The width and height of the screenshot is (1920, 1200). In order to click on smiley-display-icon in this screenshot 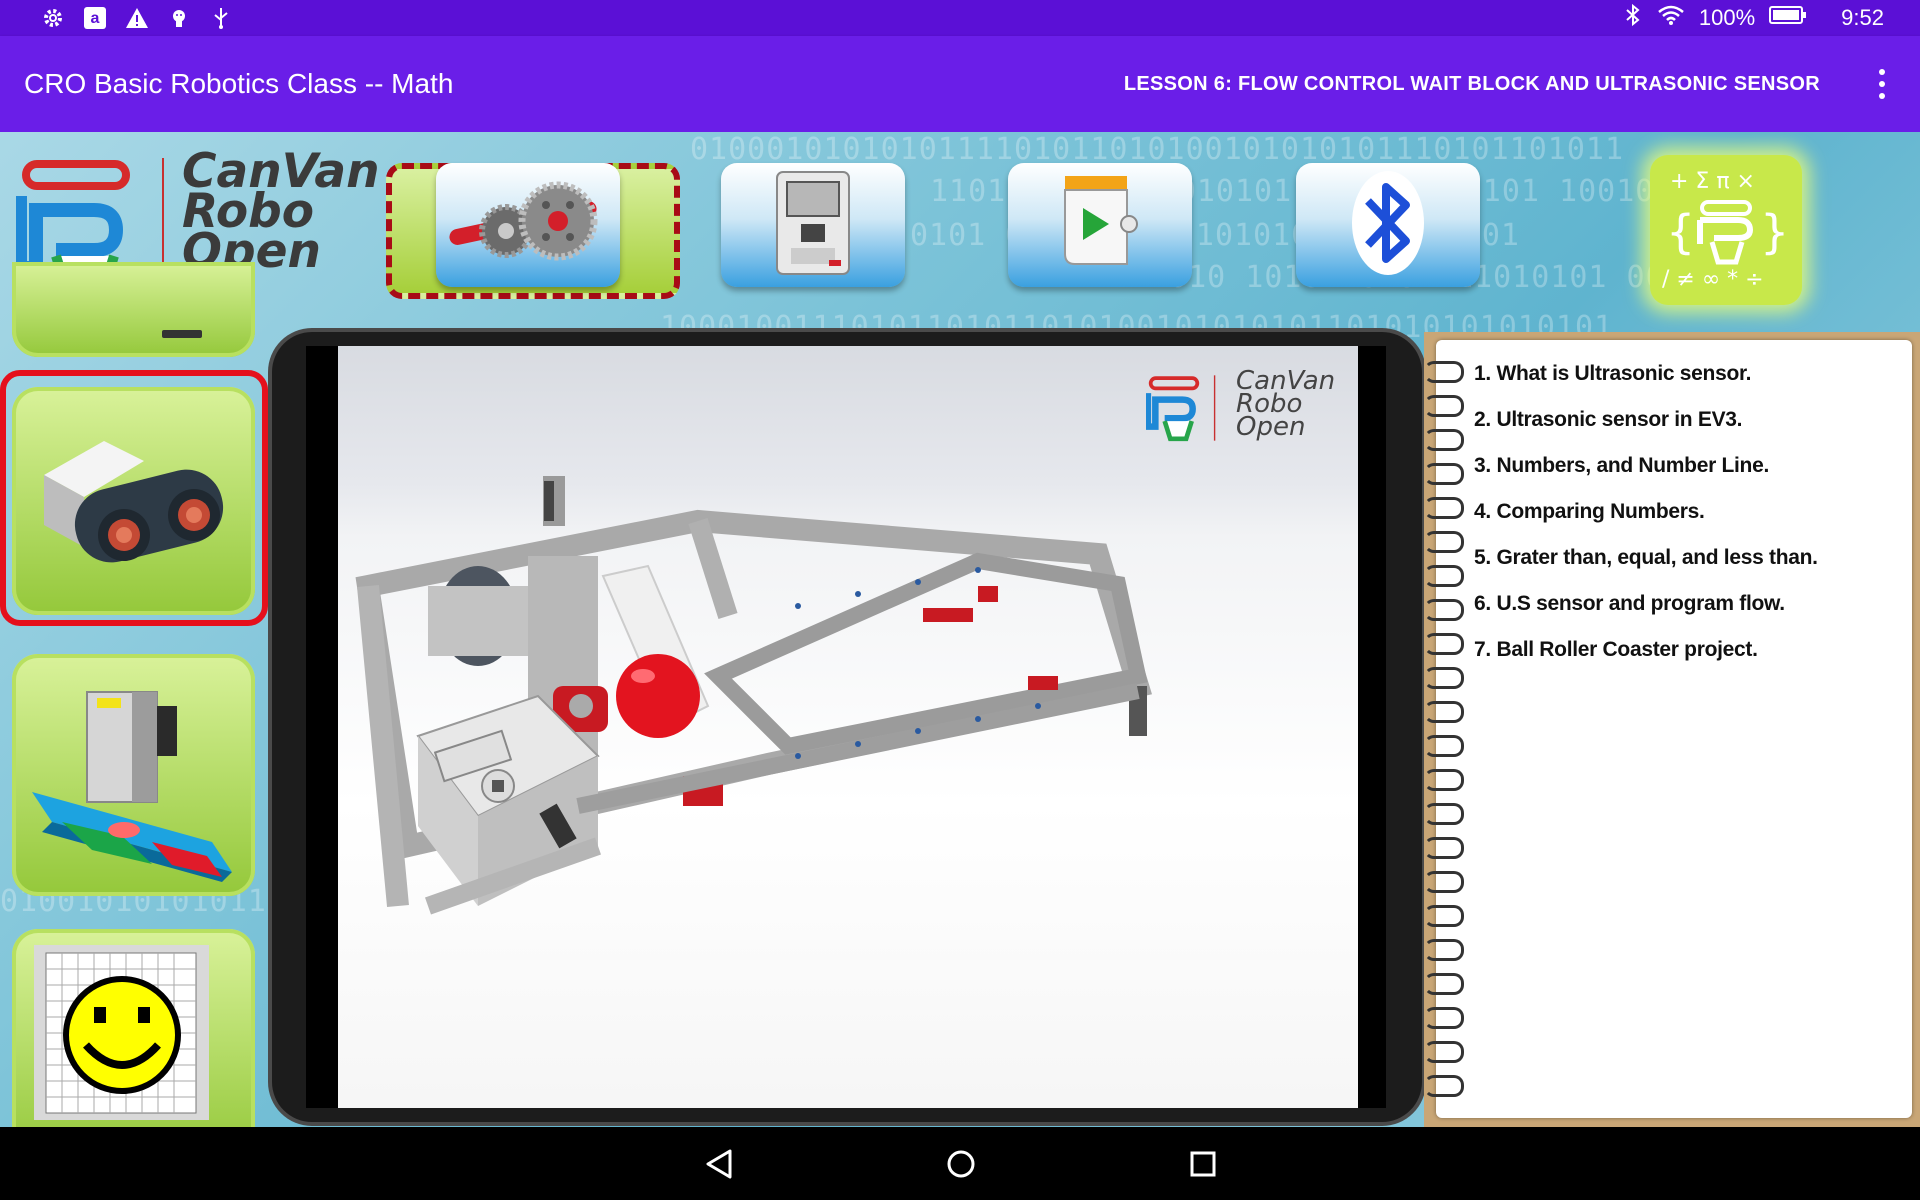, I will do `click(129, 1036)`.